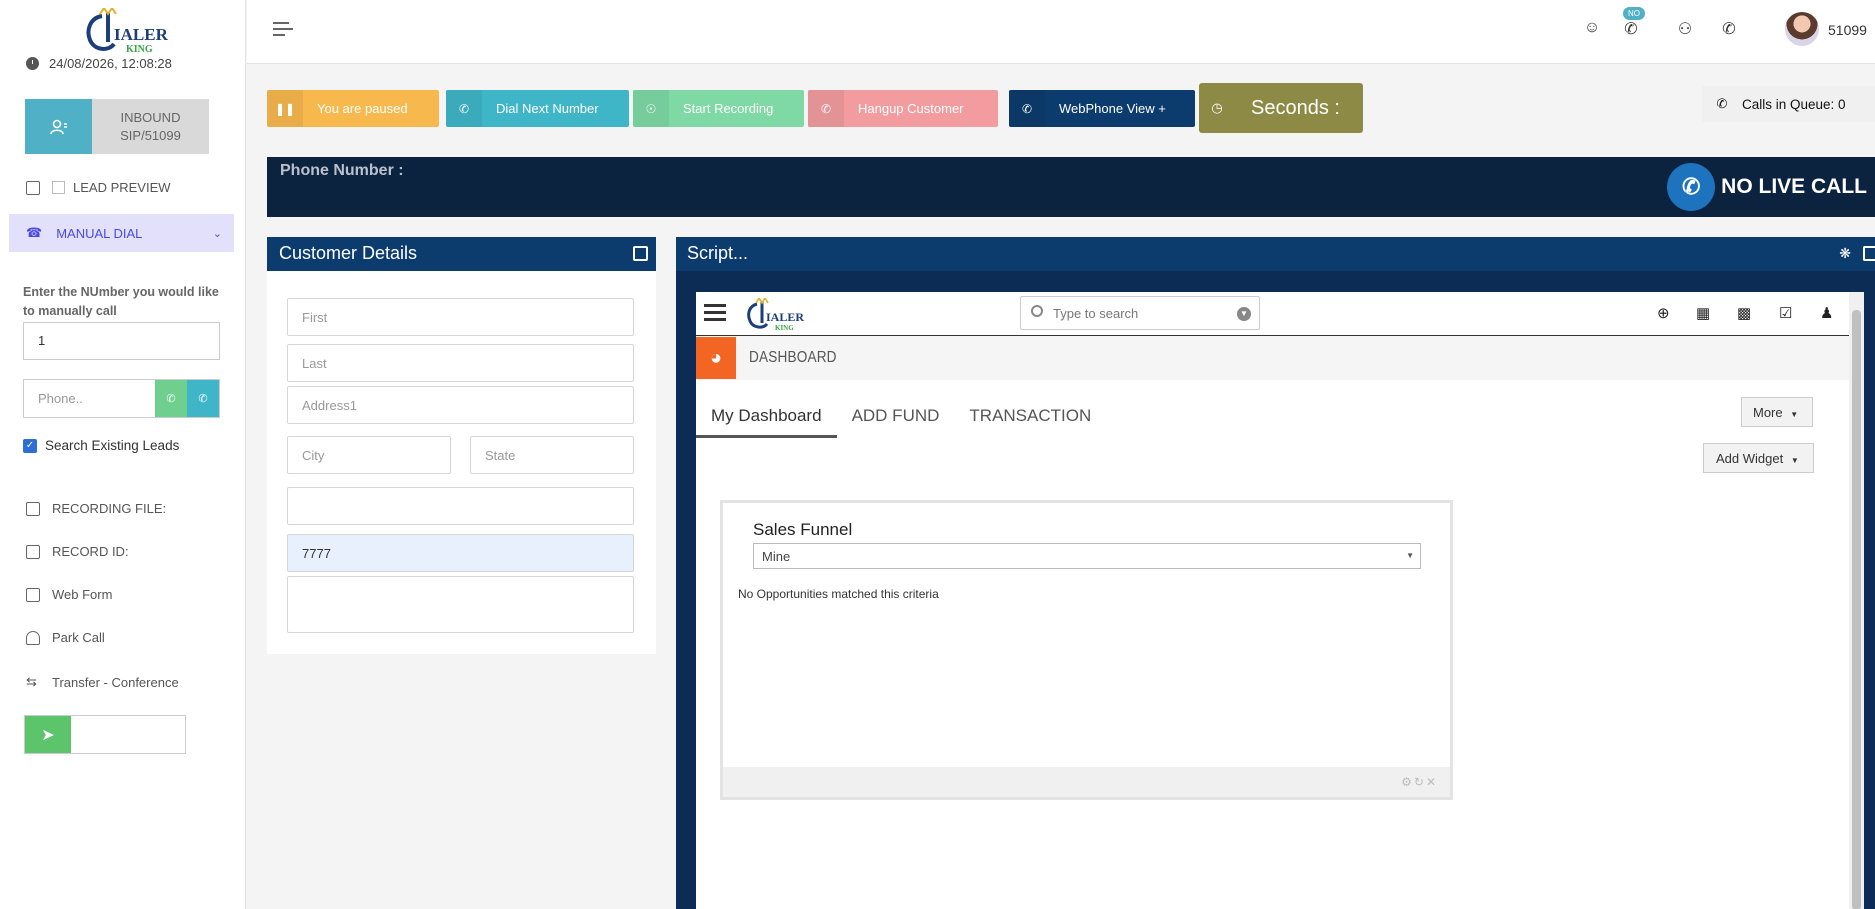  Describe the element at coordinates (547, 108) in the screenshot. I see `dial-next-label: Dial Next Number` at that location.